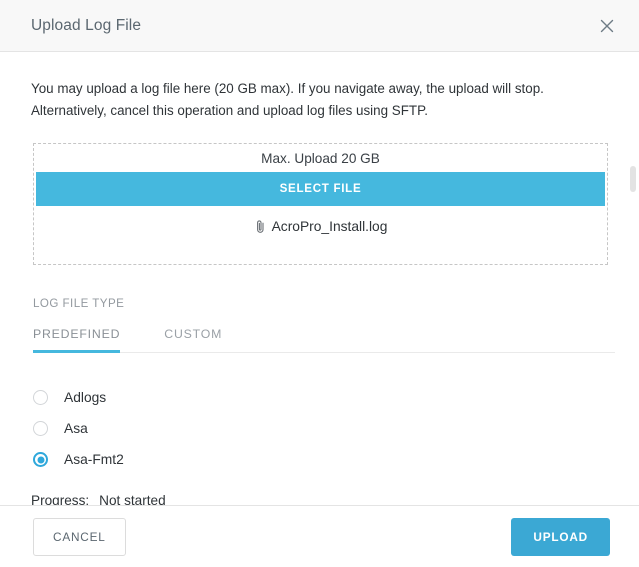  Describe the element at coordinates (320, 158) in the screenshot. I see `max-upload-label: Max. Upload 20 GB` at that location.